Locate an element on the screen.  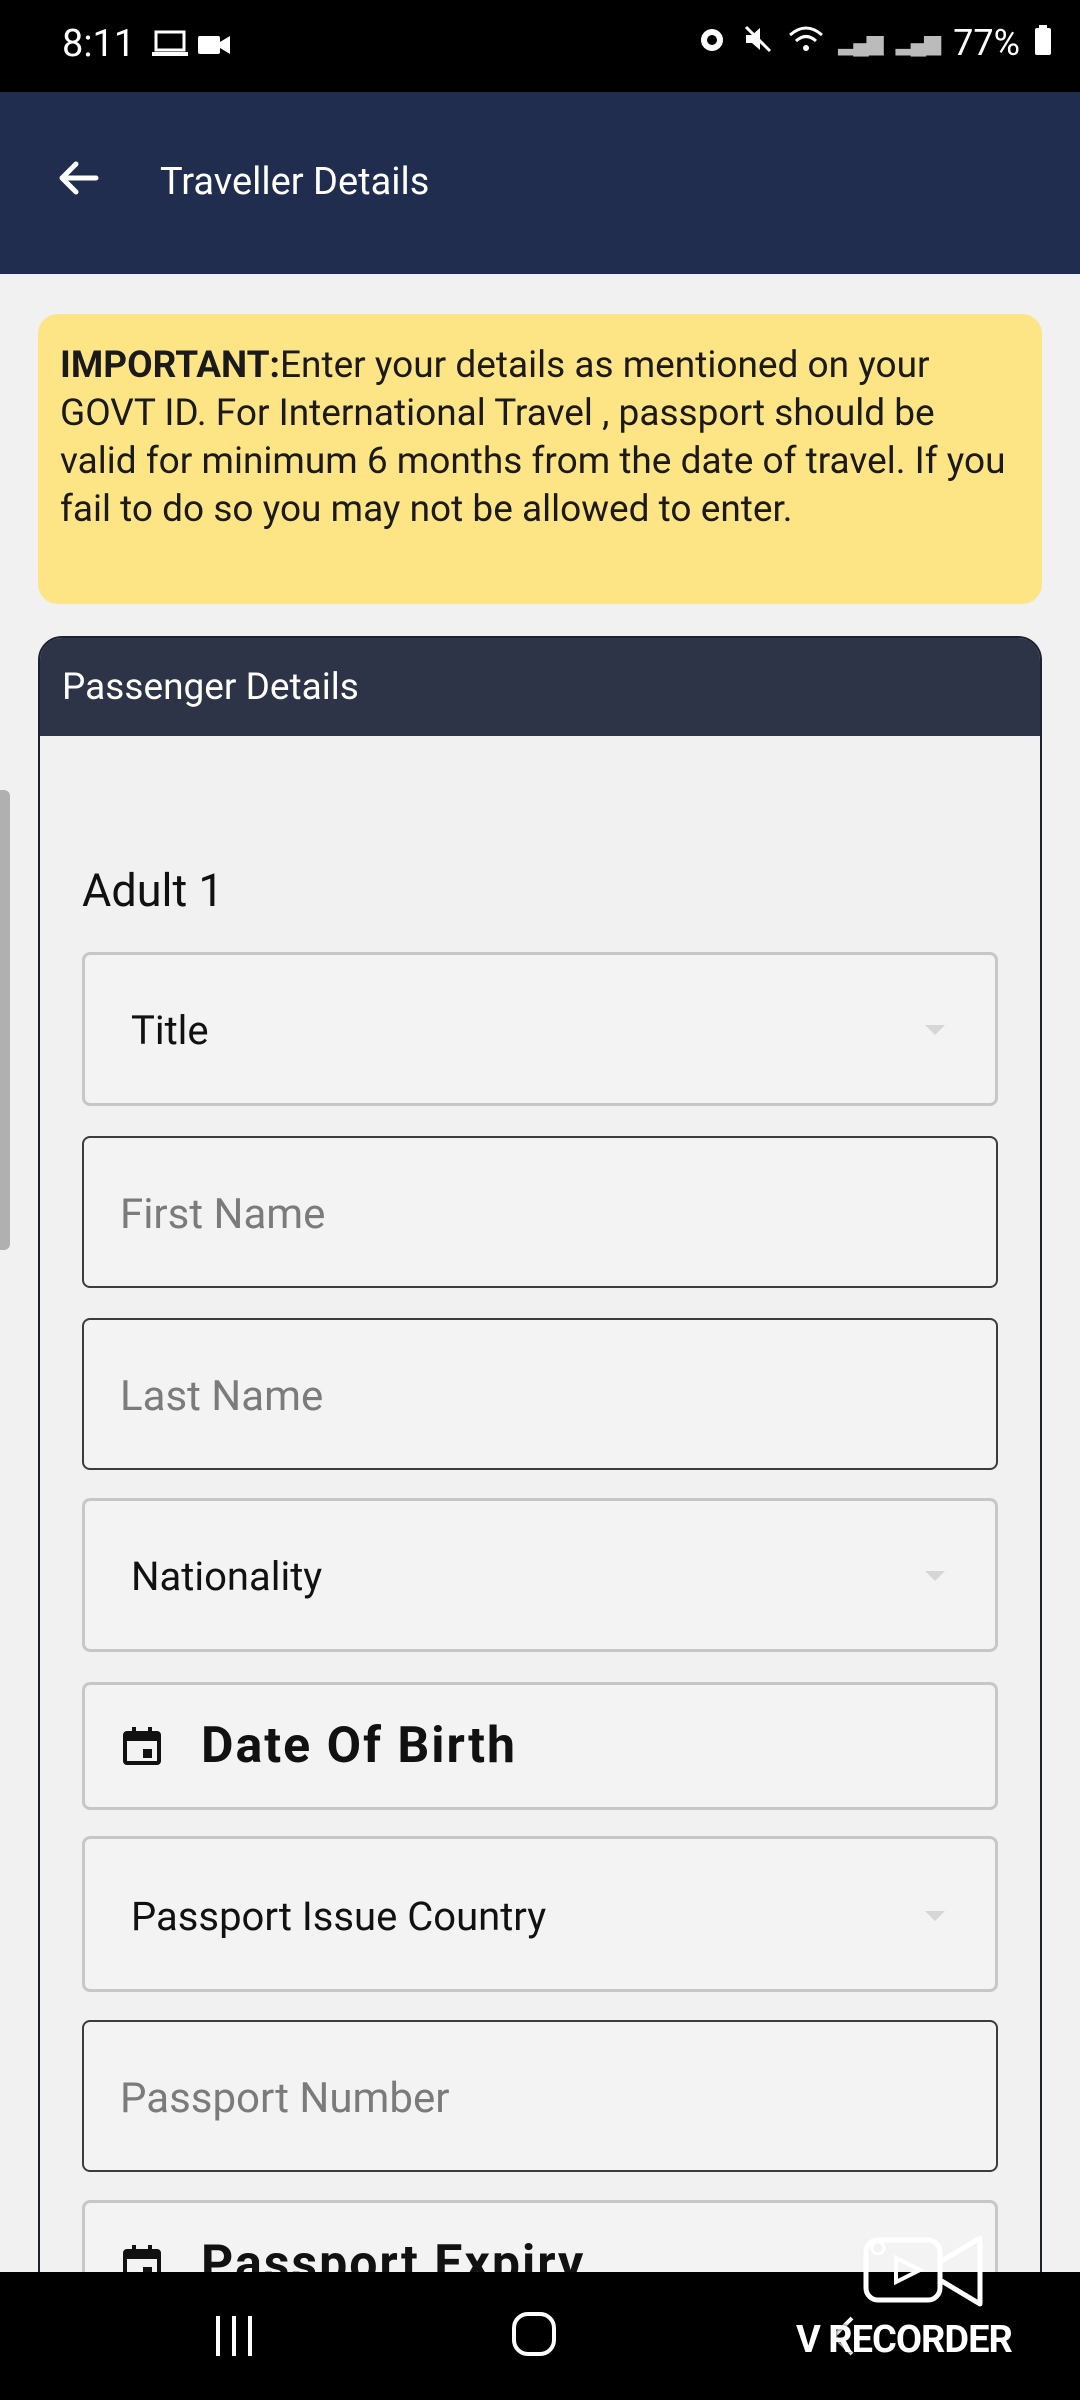
last-name-field: Last Name is located at coordinates (540, 1394).